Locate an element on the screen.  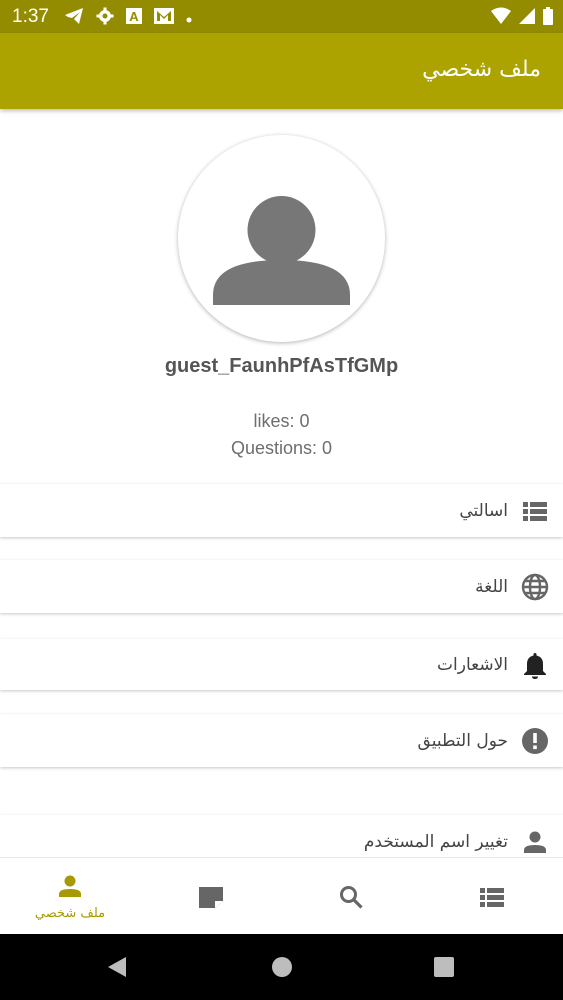
battery-icon is located at coordinates (548, 18).